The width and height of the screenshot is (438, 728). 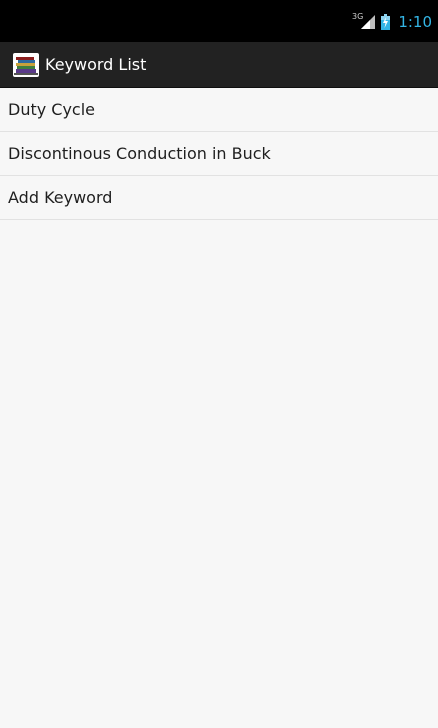 I want to click on signal-icon, so click(x=368, y=22).